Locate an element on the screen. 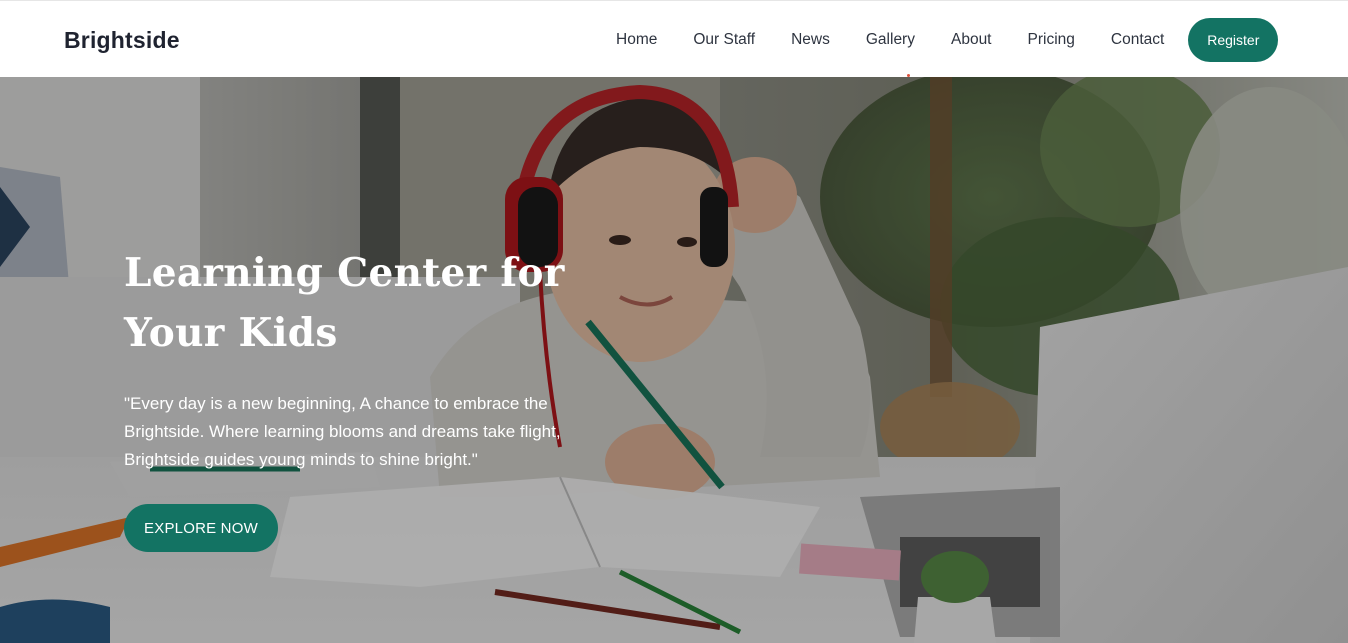 This screenshot has width=1348, height=643. nav-home: Home is located at coordinates (636, 39).